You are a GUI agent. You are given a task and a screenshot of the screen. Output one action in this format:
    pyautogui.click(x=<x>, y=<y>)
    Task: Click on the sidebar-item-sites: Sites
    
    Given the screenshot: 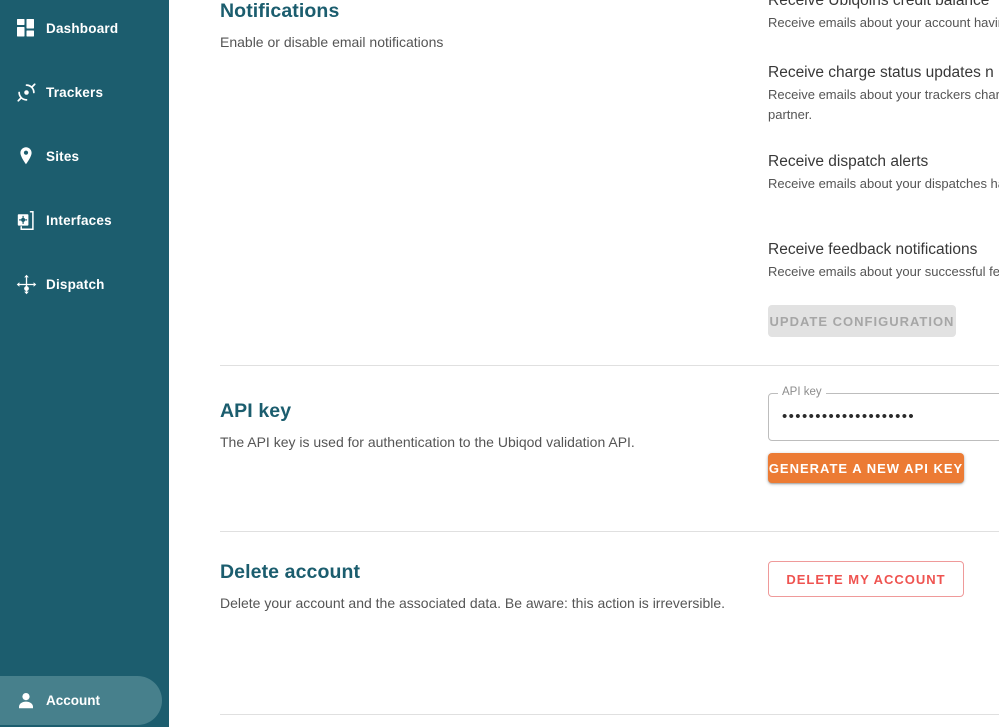 What is the action you would take?
    pyautogui.click(x=84, y=156)
    